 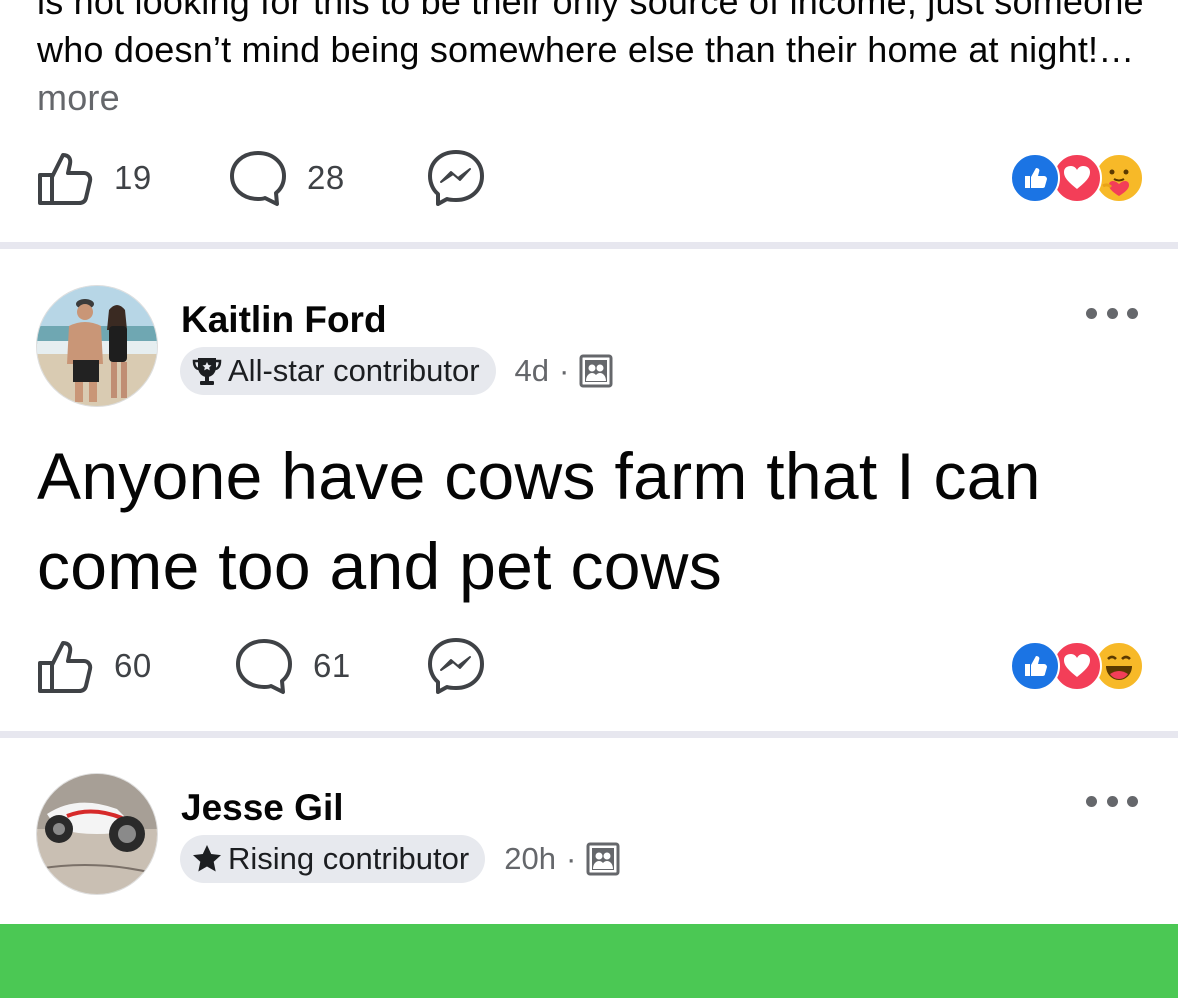 I want to click on like-count: 19, so click(x=133, y=177).